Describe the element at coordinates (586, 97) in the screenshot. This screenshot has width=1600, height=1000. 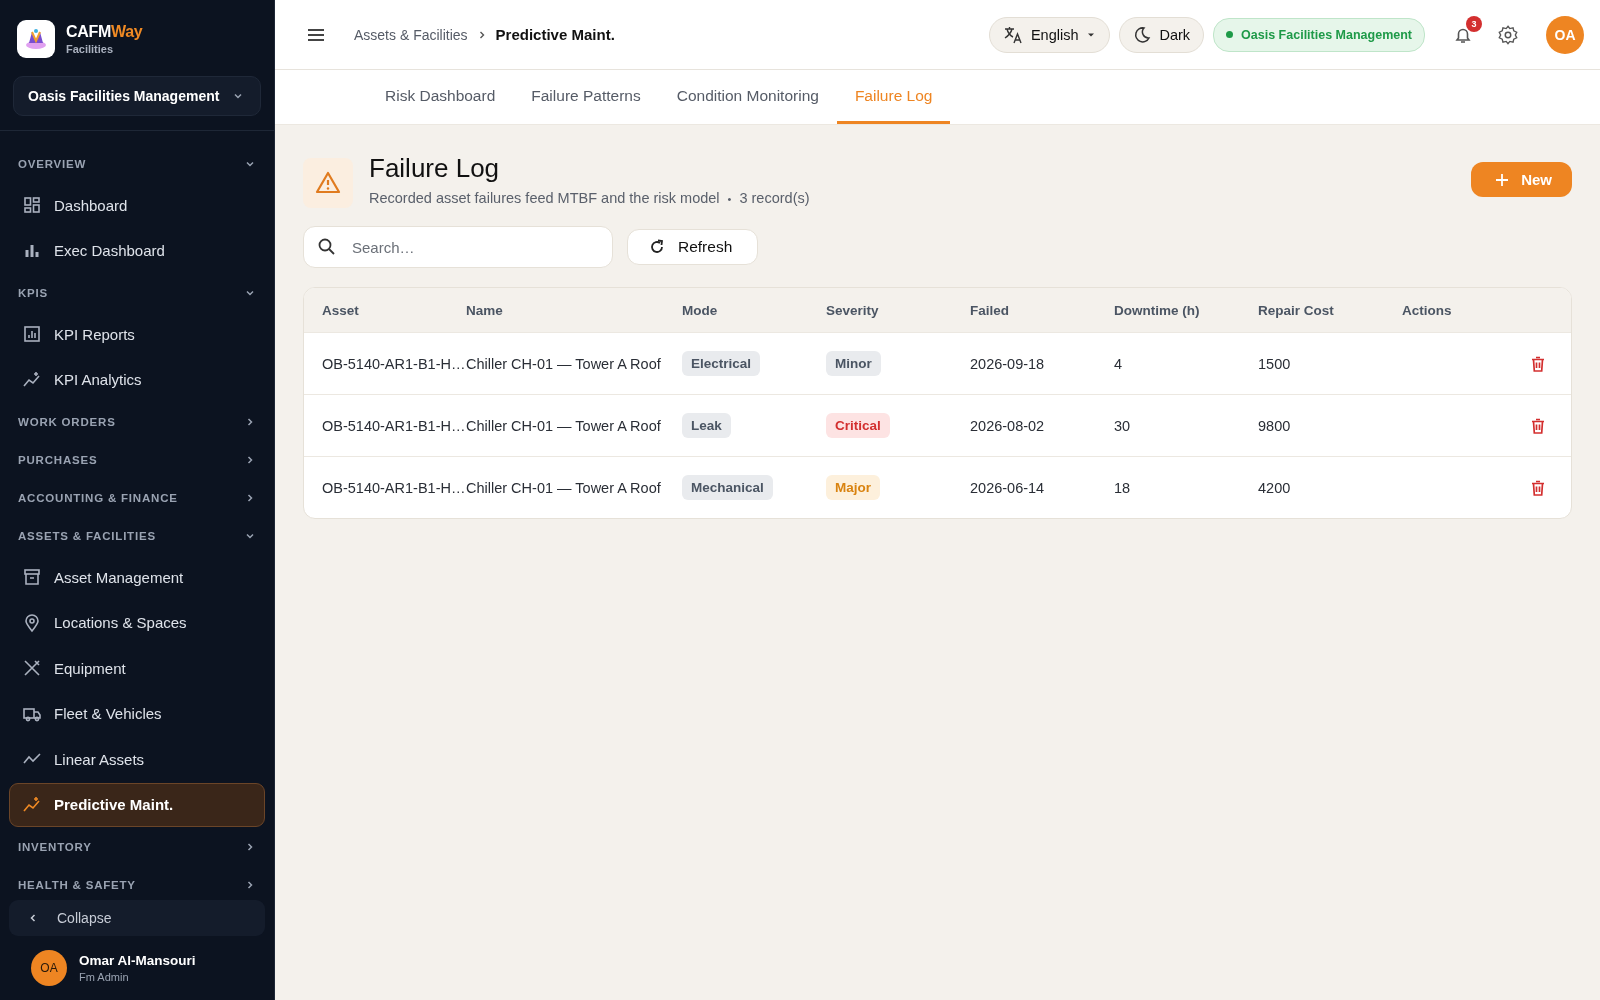
I see `tab: Failure Patterns` at that location.